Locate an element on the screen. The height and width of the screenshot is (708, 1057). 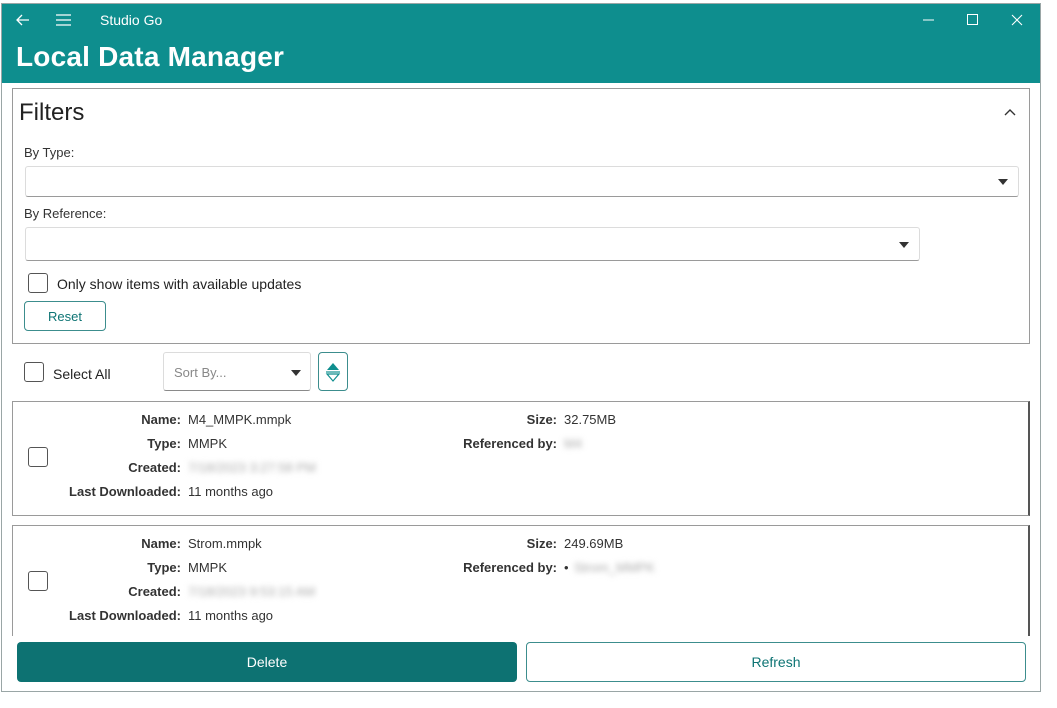
updates-only-label: Only show items with available updates is located at coordinates (179, 284).